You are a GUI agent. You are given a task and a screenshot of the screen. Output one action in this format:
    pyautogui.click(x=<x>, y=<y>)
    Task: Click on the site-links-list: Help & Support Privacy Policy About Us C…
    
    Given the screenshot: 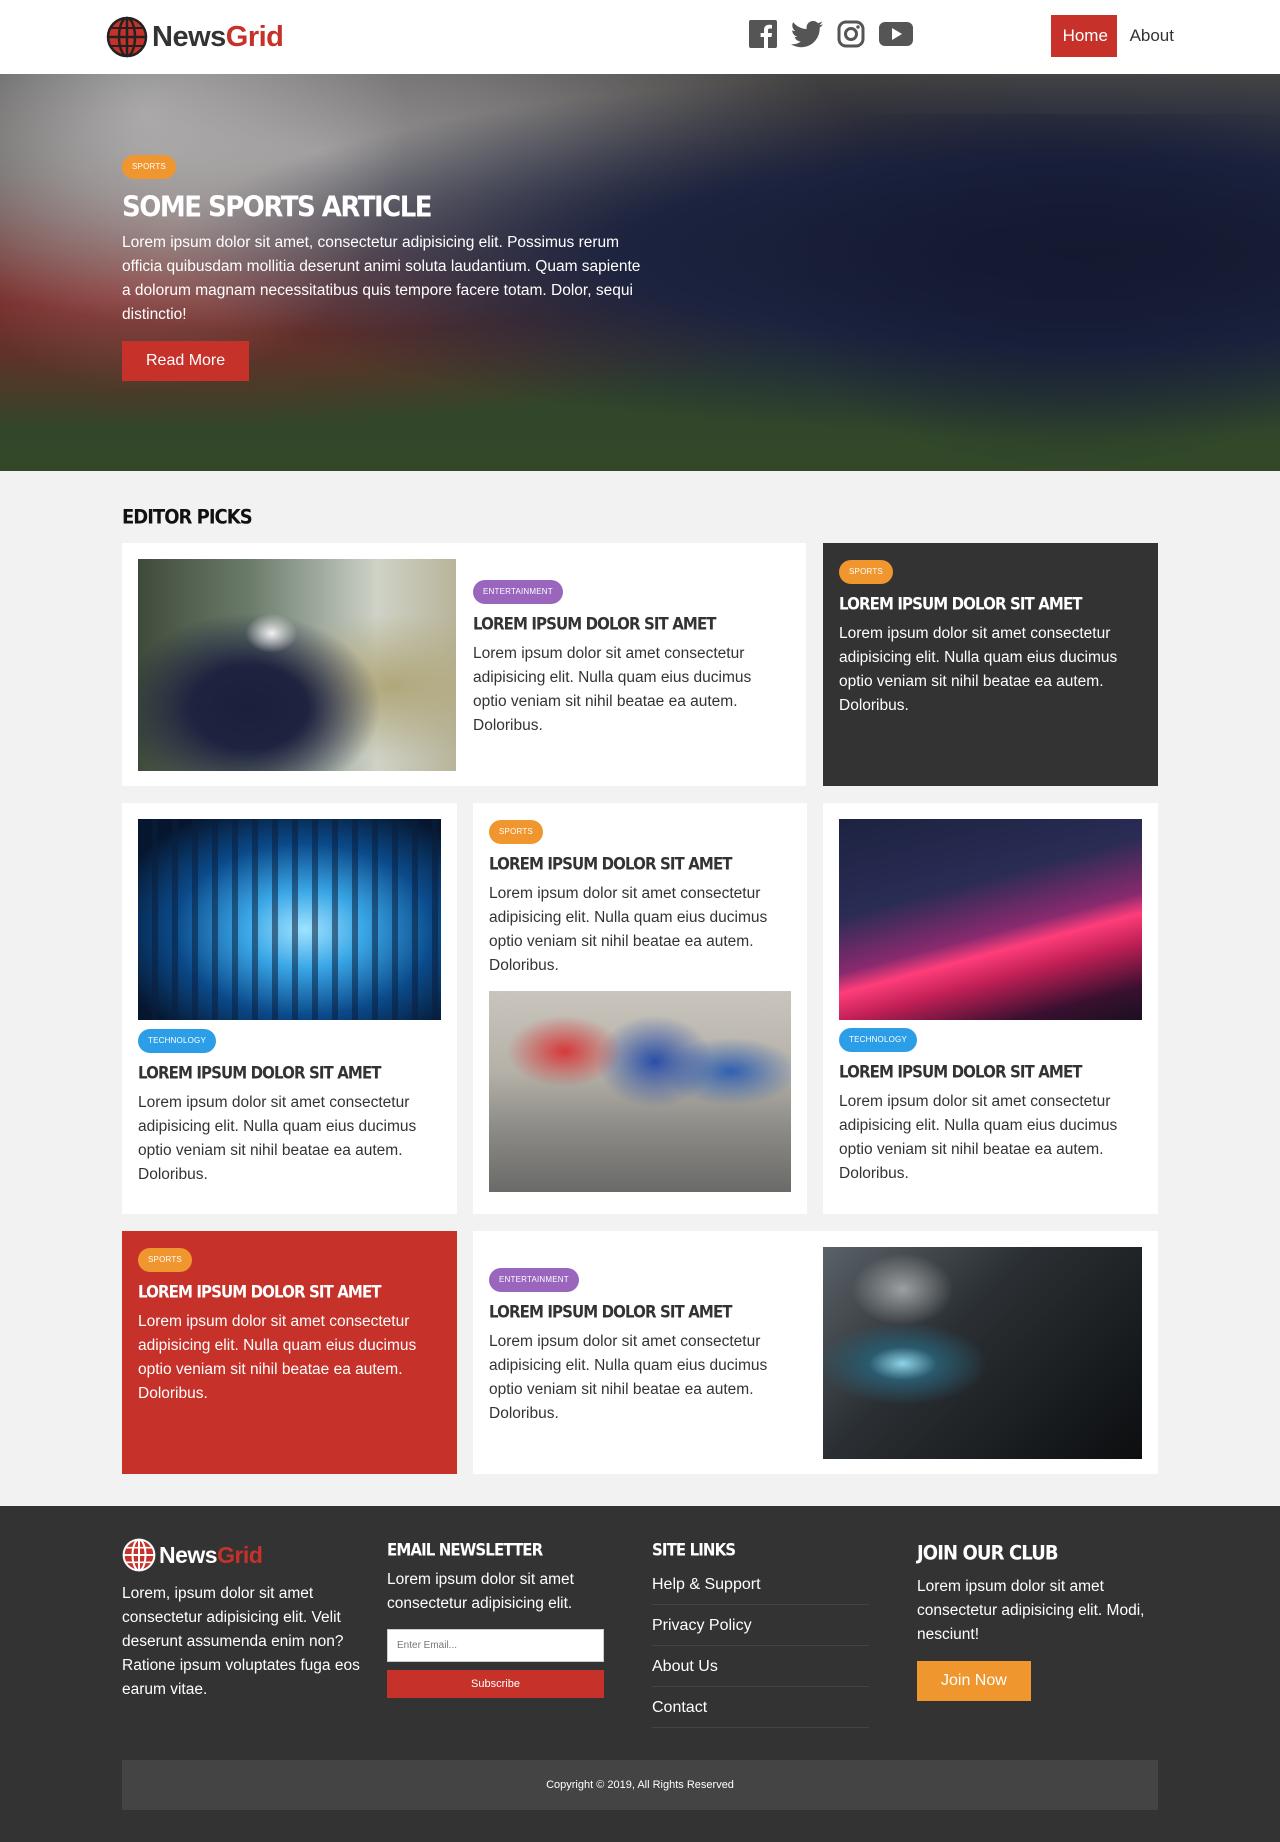 What is the action you would take?
    pyautogui.click(x=762, y=1646)
    